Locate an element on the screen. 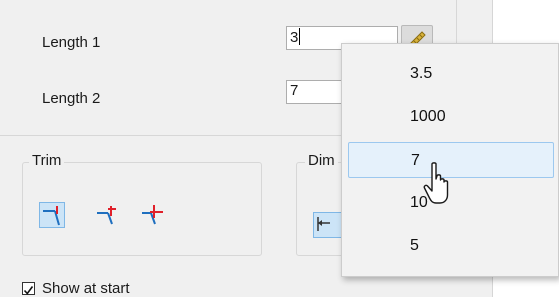 The width and height of the screenshot is (559, 300). checkmark-icon is located at coordinates (28, 290).